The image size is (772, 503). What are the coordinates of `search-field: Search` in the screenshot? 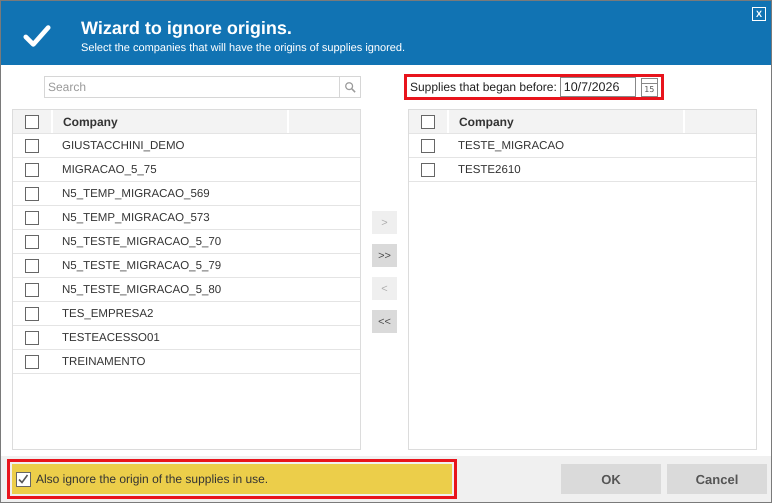 It's located at (191, 87).